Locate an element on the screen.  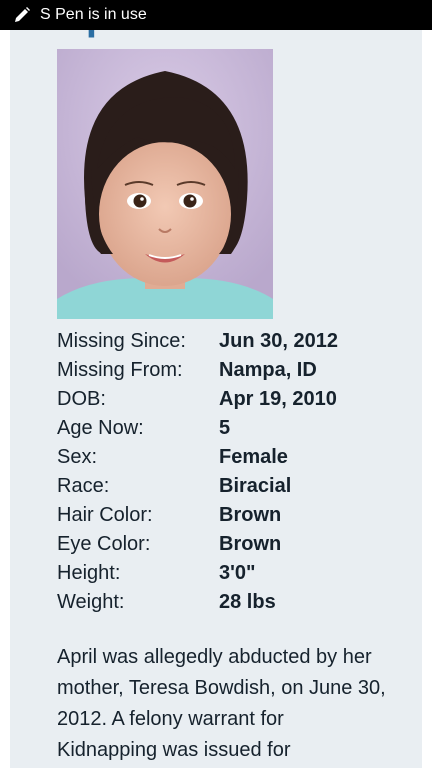
pen-icon is located at coordinates (22, 15).